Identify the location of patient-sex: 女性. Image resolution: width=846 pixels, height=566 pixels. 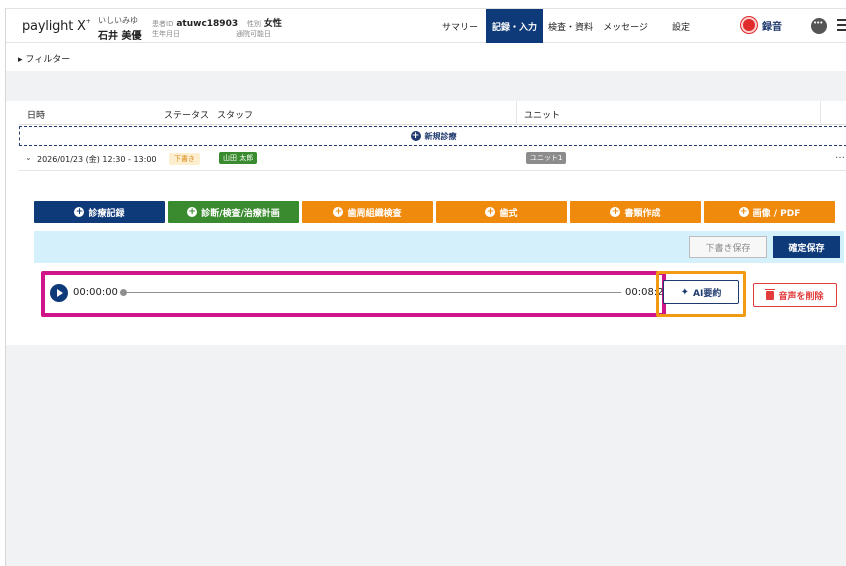
(272, 24).